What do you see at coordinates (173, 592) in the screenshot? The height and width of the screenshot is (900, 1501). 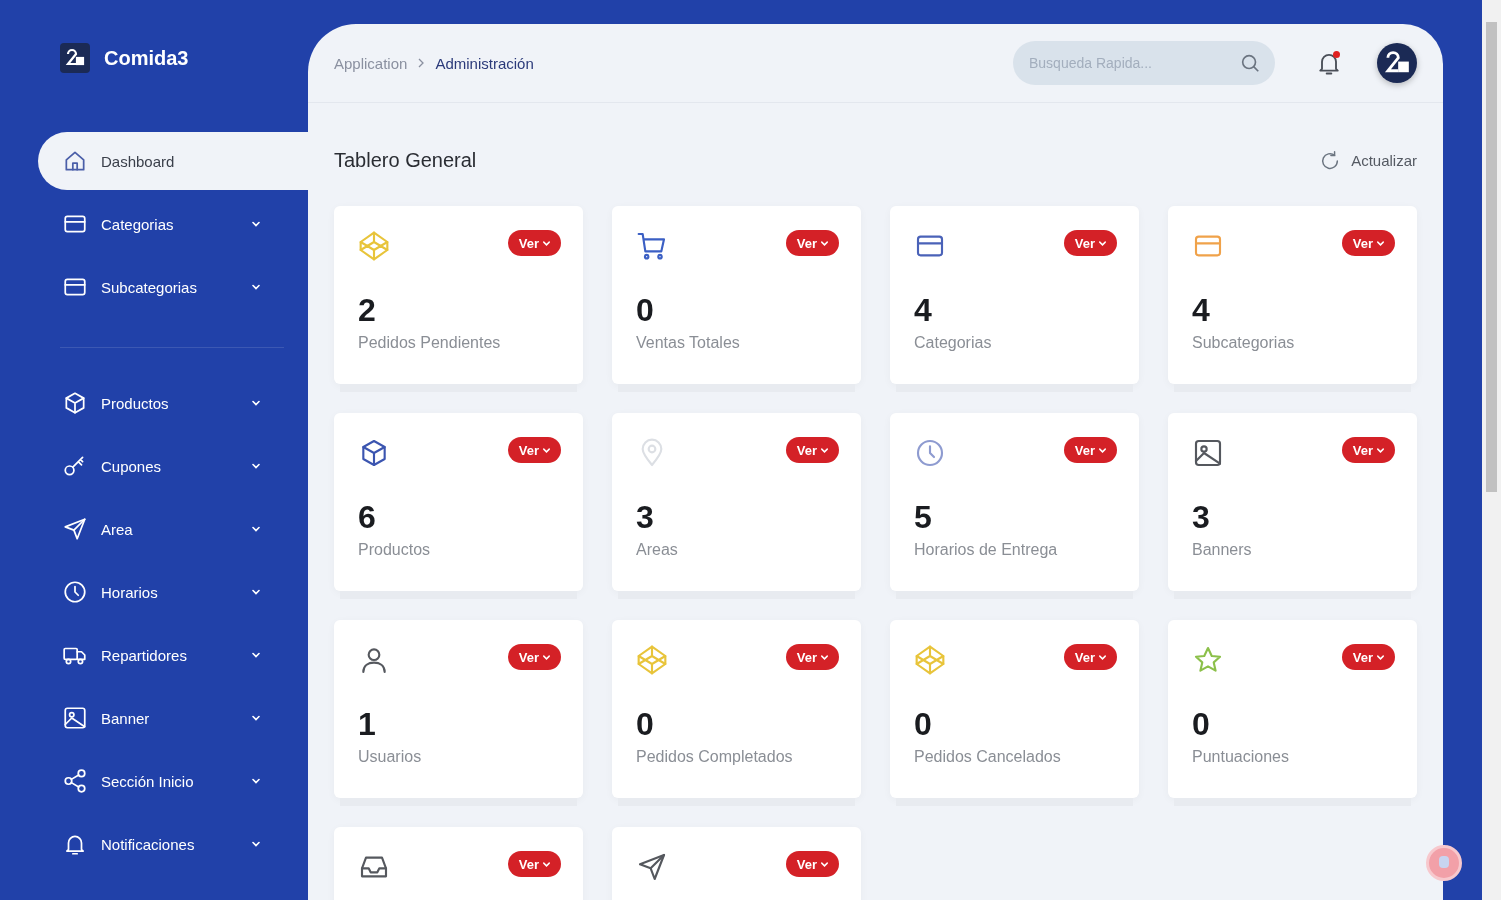 I see `sidebar-item: Horarios` at bounding box center [173, 592].